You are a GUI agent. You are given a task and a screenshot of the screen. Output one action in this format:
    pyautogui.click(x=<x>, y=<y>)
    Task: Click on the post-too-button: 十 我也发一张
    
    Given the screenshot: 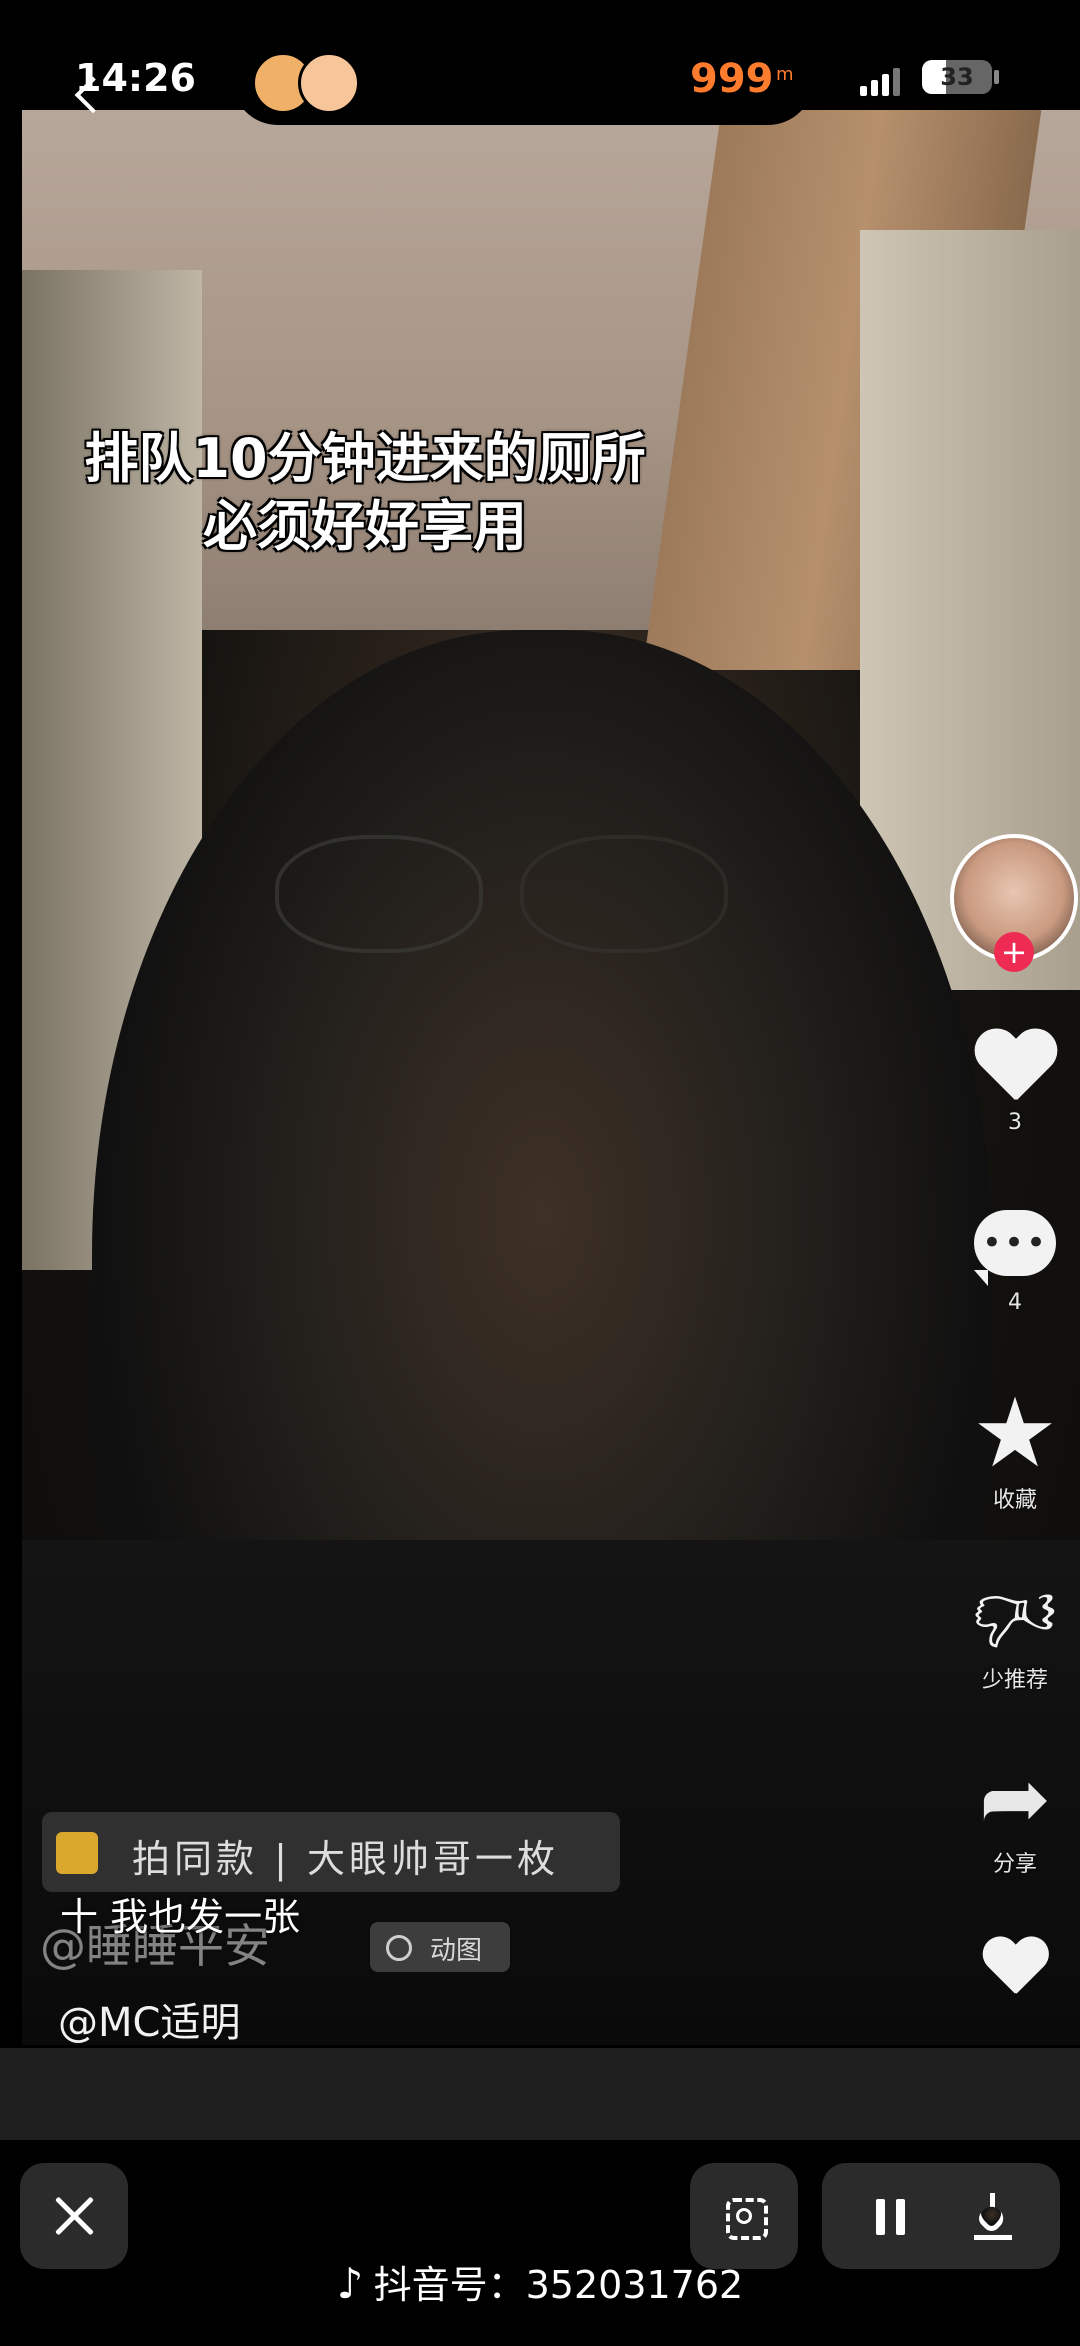 What is the action you would take?
    pyautogui.click(x=180, y=1913)
    